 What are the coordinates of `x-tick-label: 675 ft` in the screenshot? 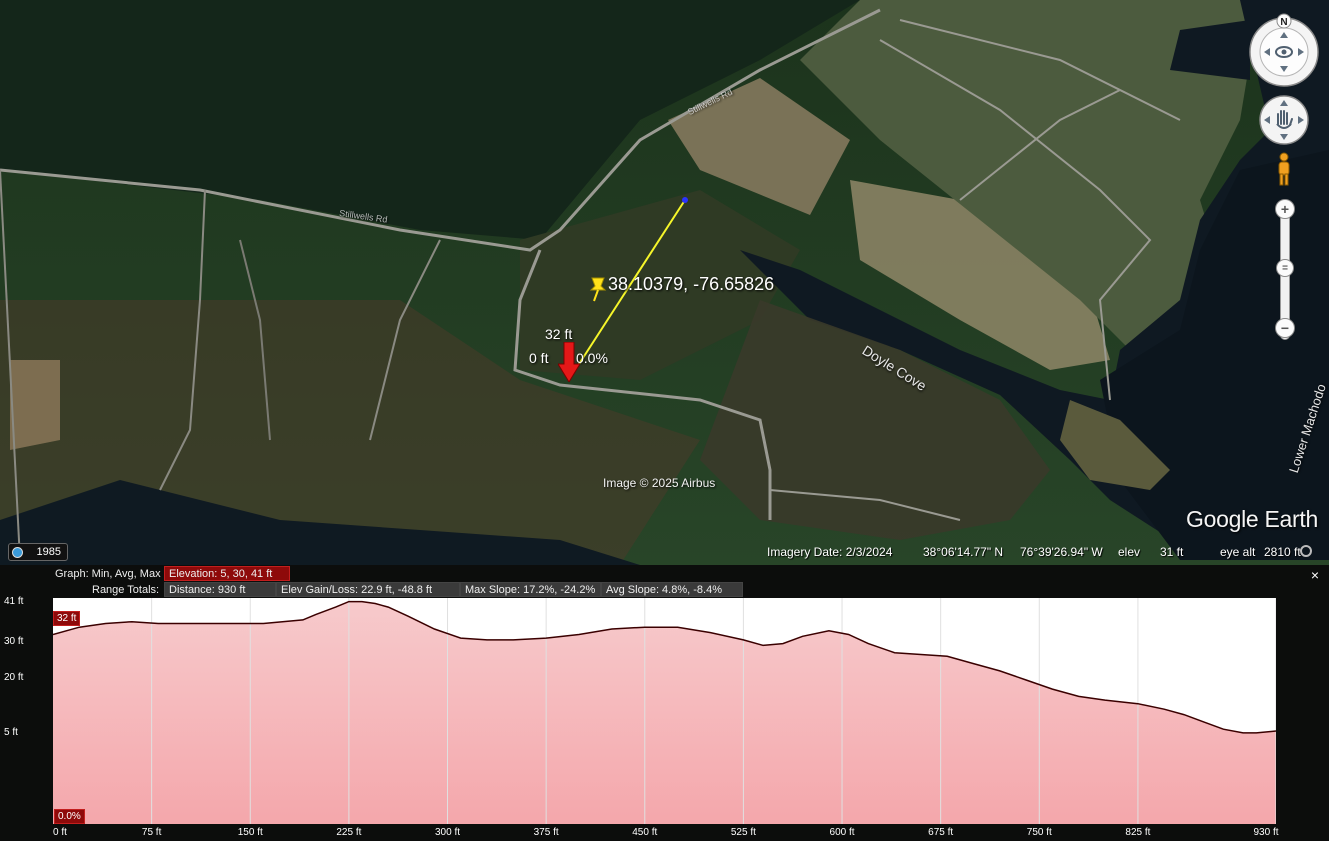 It's located at (941, 832).